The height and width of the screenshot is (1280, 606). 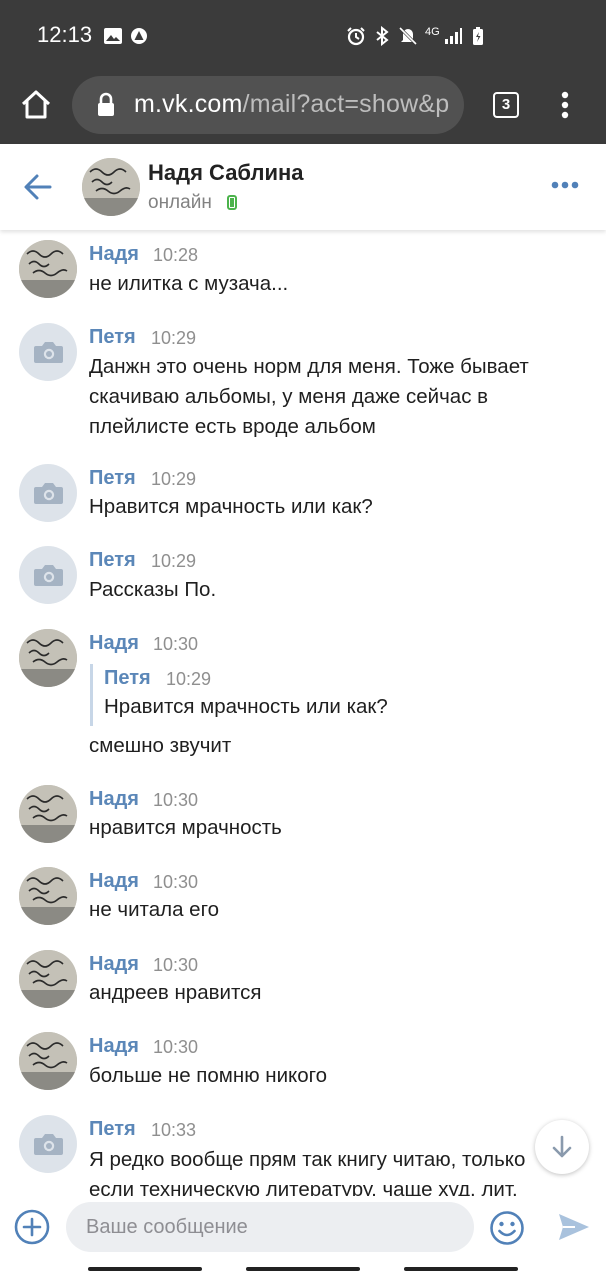 What do you see at coordinates (232, 202) in the screenshot?
I see `mobile-online-icon` at bounding box center [232, 202].